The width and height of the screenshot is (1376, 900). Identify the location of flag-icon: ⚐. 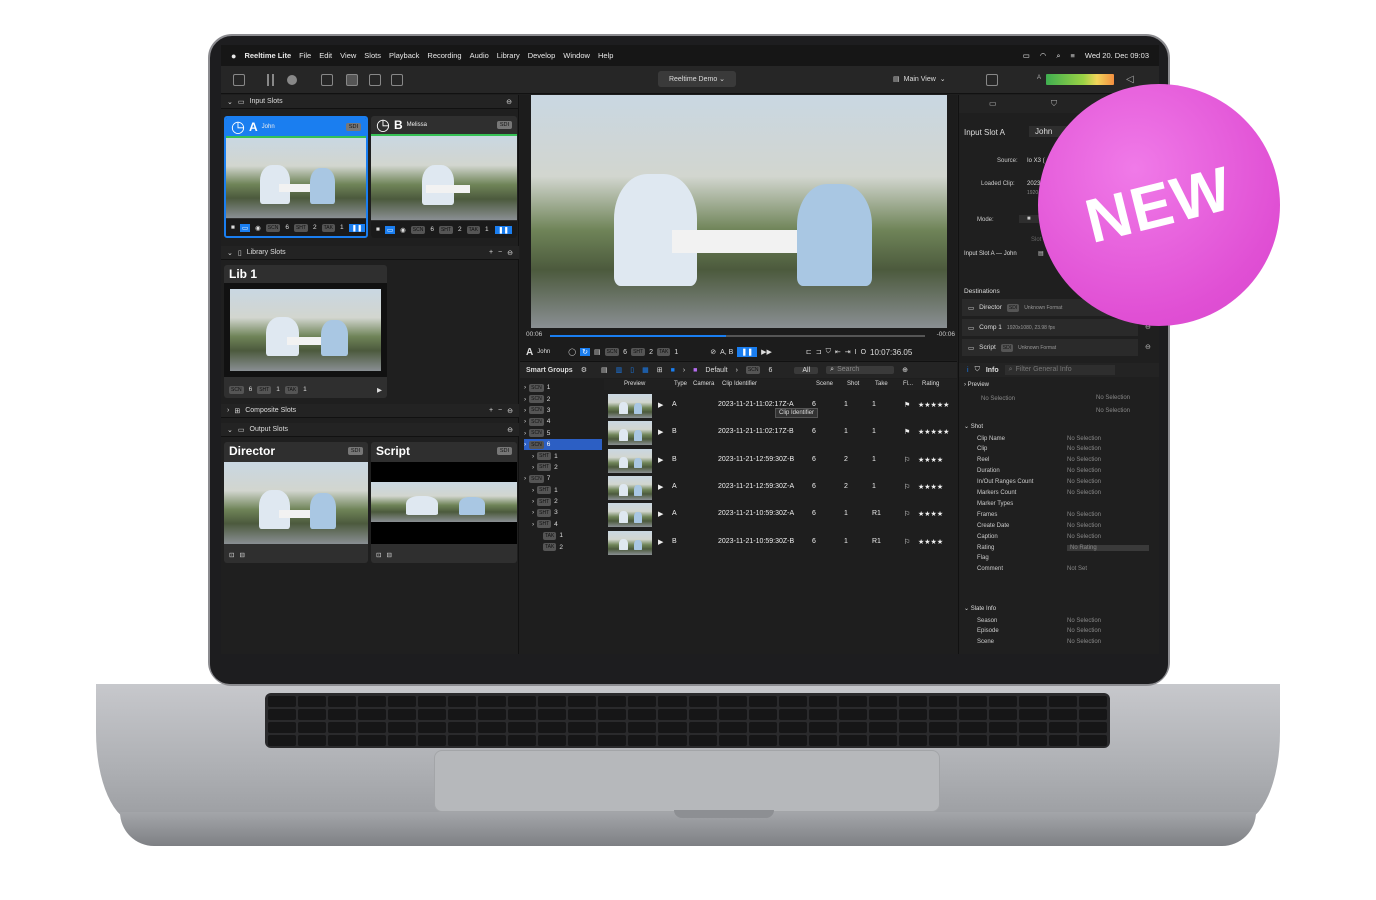
(907, 460).